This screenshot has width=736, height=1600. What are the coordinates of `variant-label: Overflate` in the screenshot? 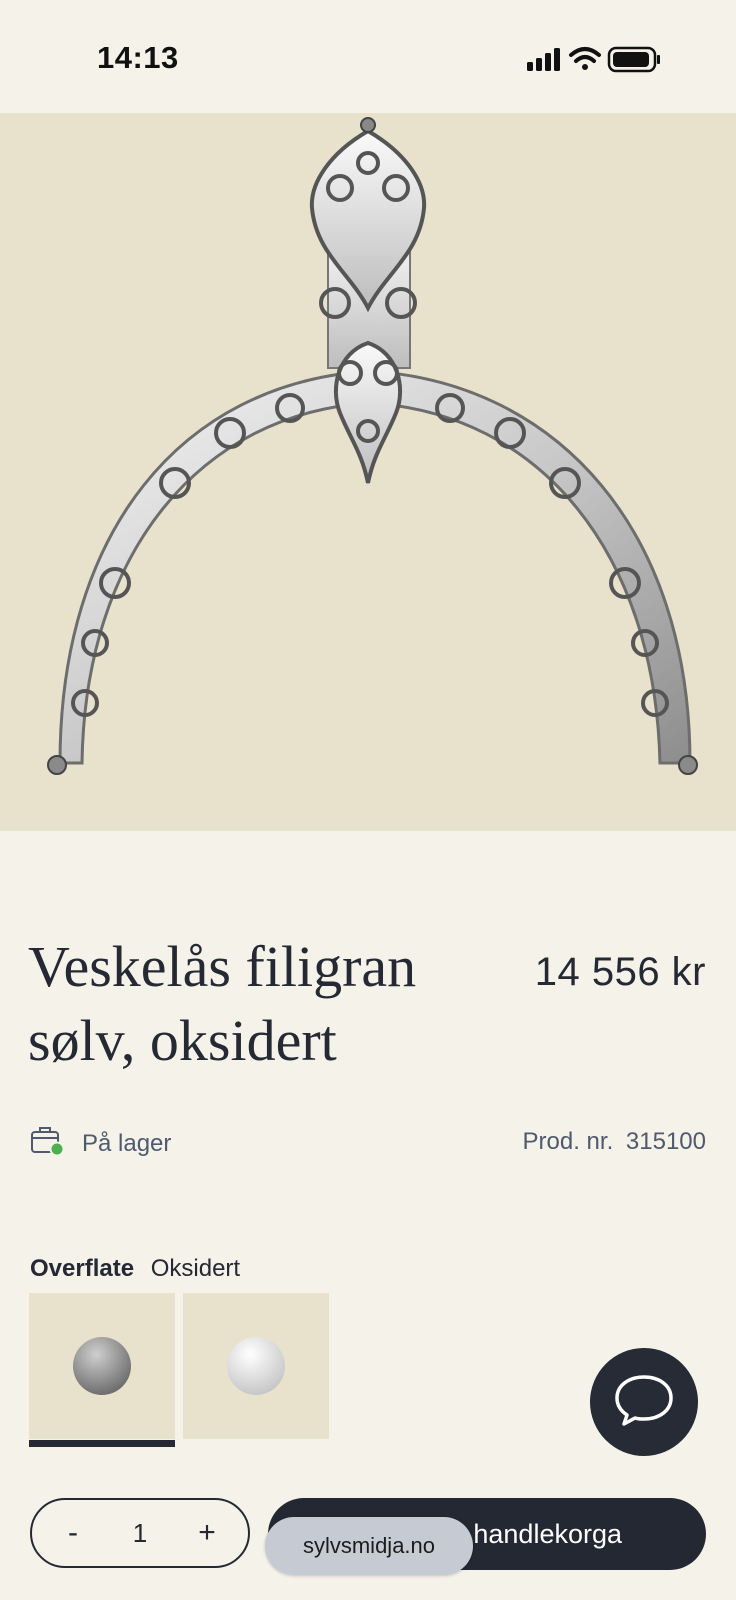 It's located at (82, 1268).